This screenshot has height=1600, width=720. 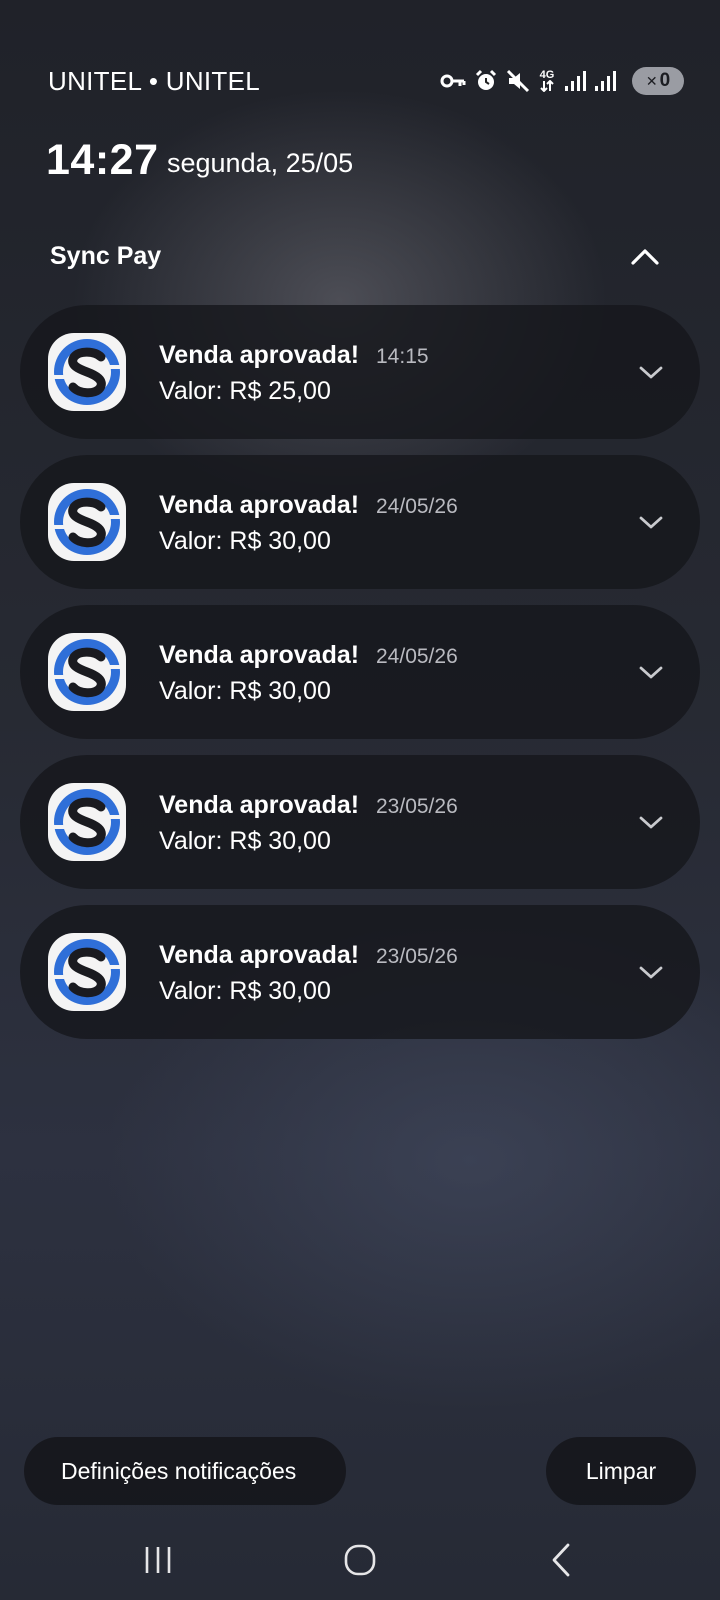 What do you see at coordinates (245, 391) in the screenshot?
I see `notification-body: Valor: R$ 25,00` at bounding box center [245, 391].